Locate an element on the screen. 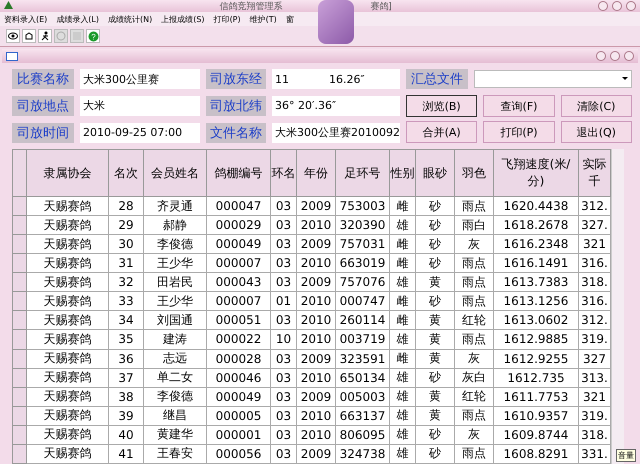  table-cell: 28 is located at coordinates (126, 206).